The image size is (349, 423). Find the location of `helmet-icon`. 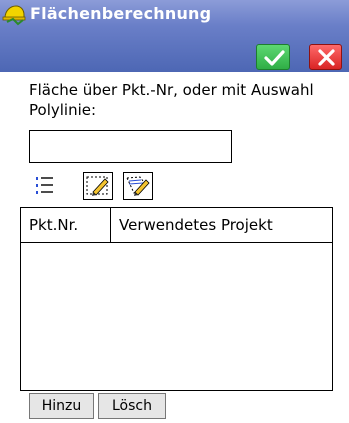

helmet-icon is located at coordinates (14, 15).